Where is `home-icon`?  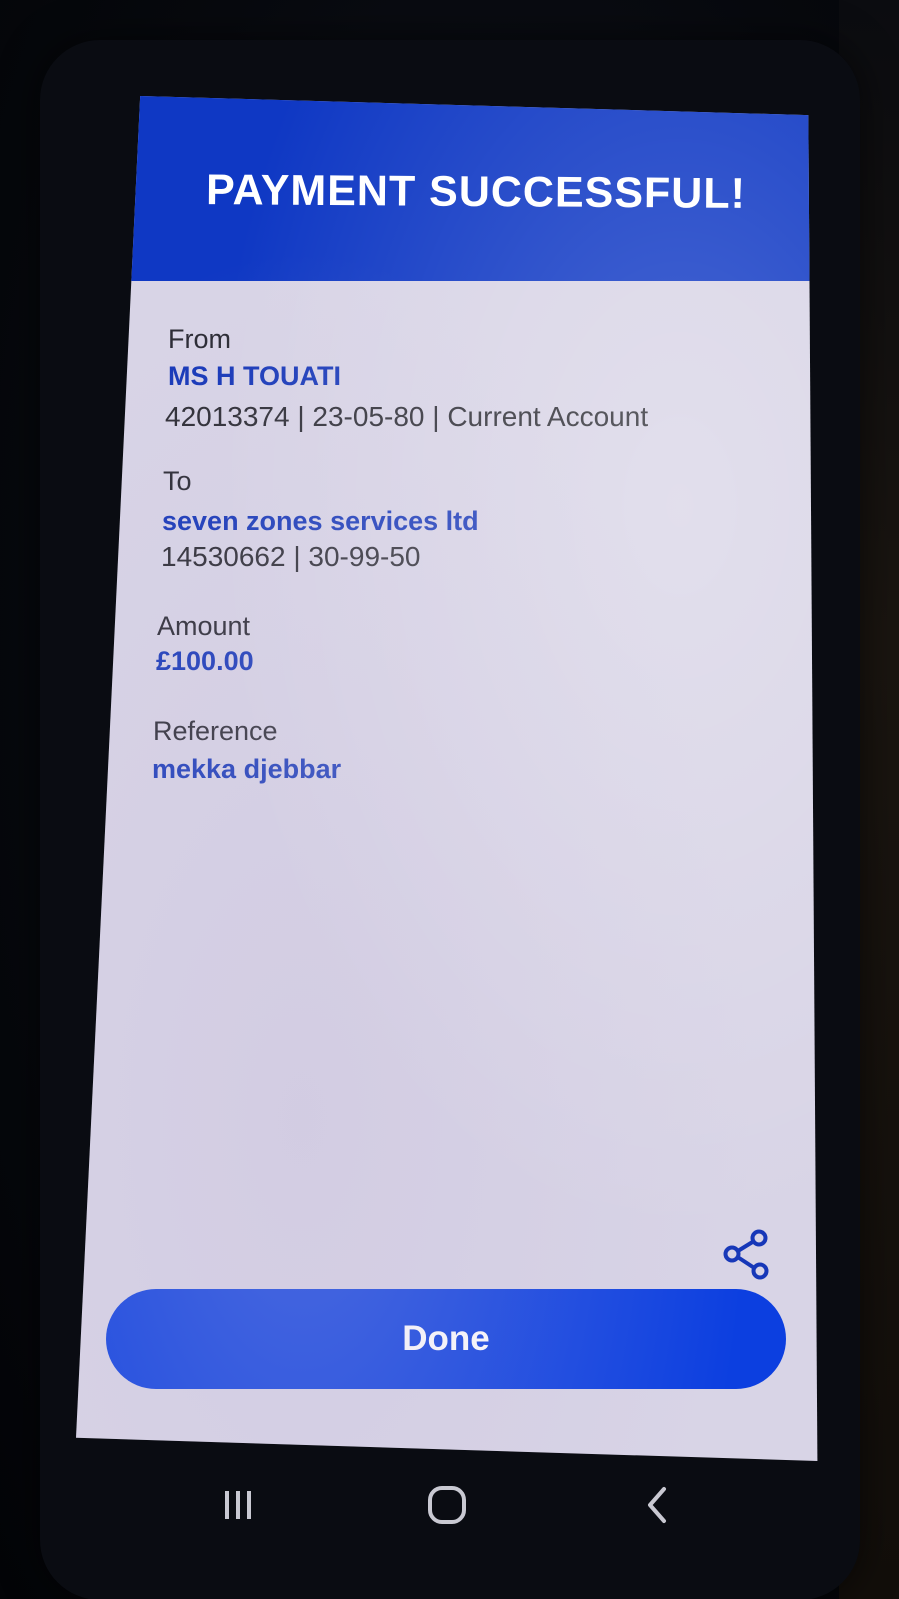
home-icon is located at coordinates (447, 1505).